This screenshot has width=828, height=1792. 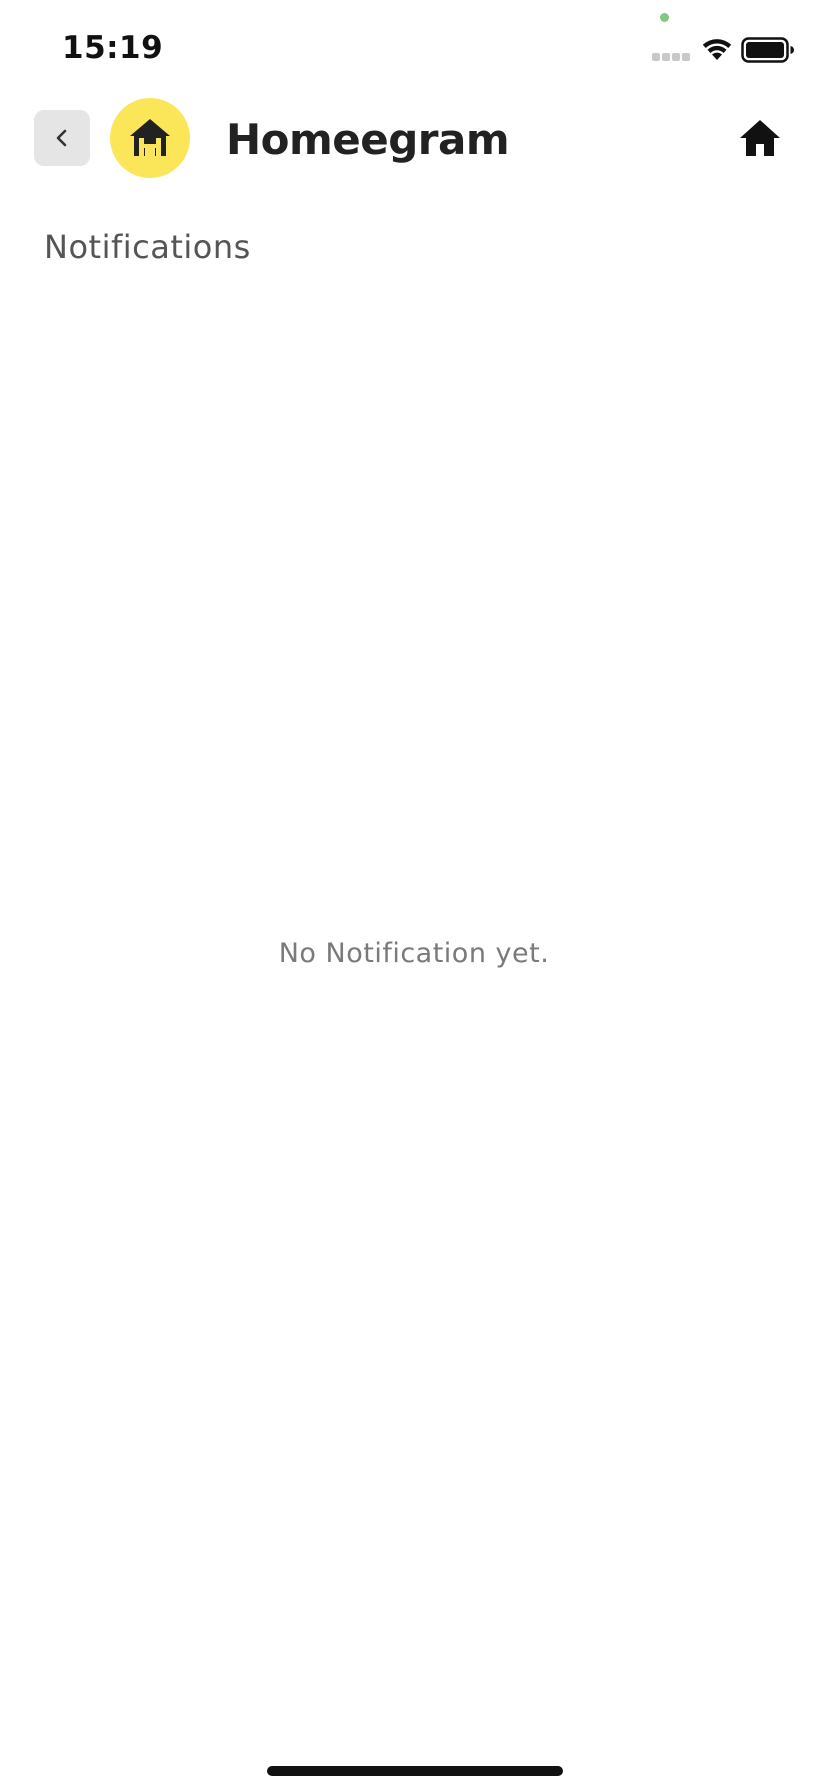 What do you see at coordinates (664, 17) in the screenshot?
I see `privacy-indicator-dot` at bounding box center [664, 17].